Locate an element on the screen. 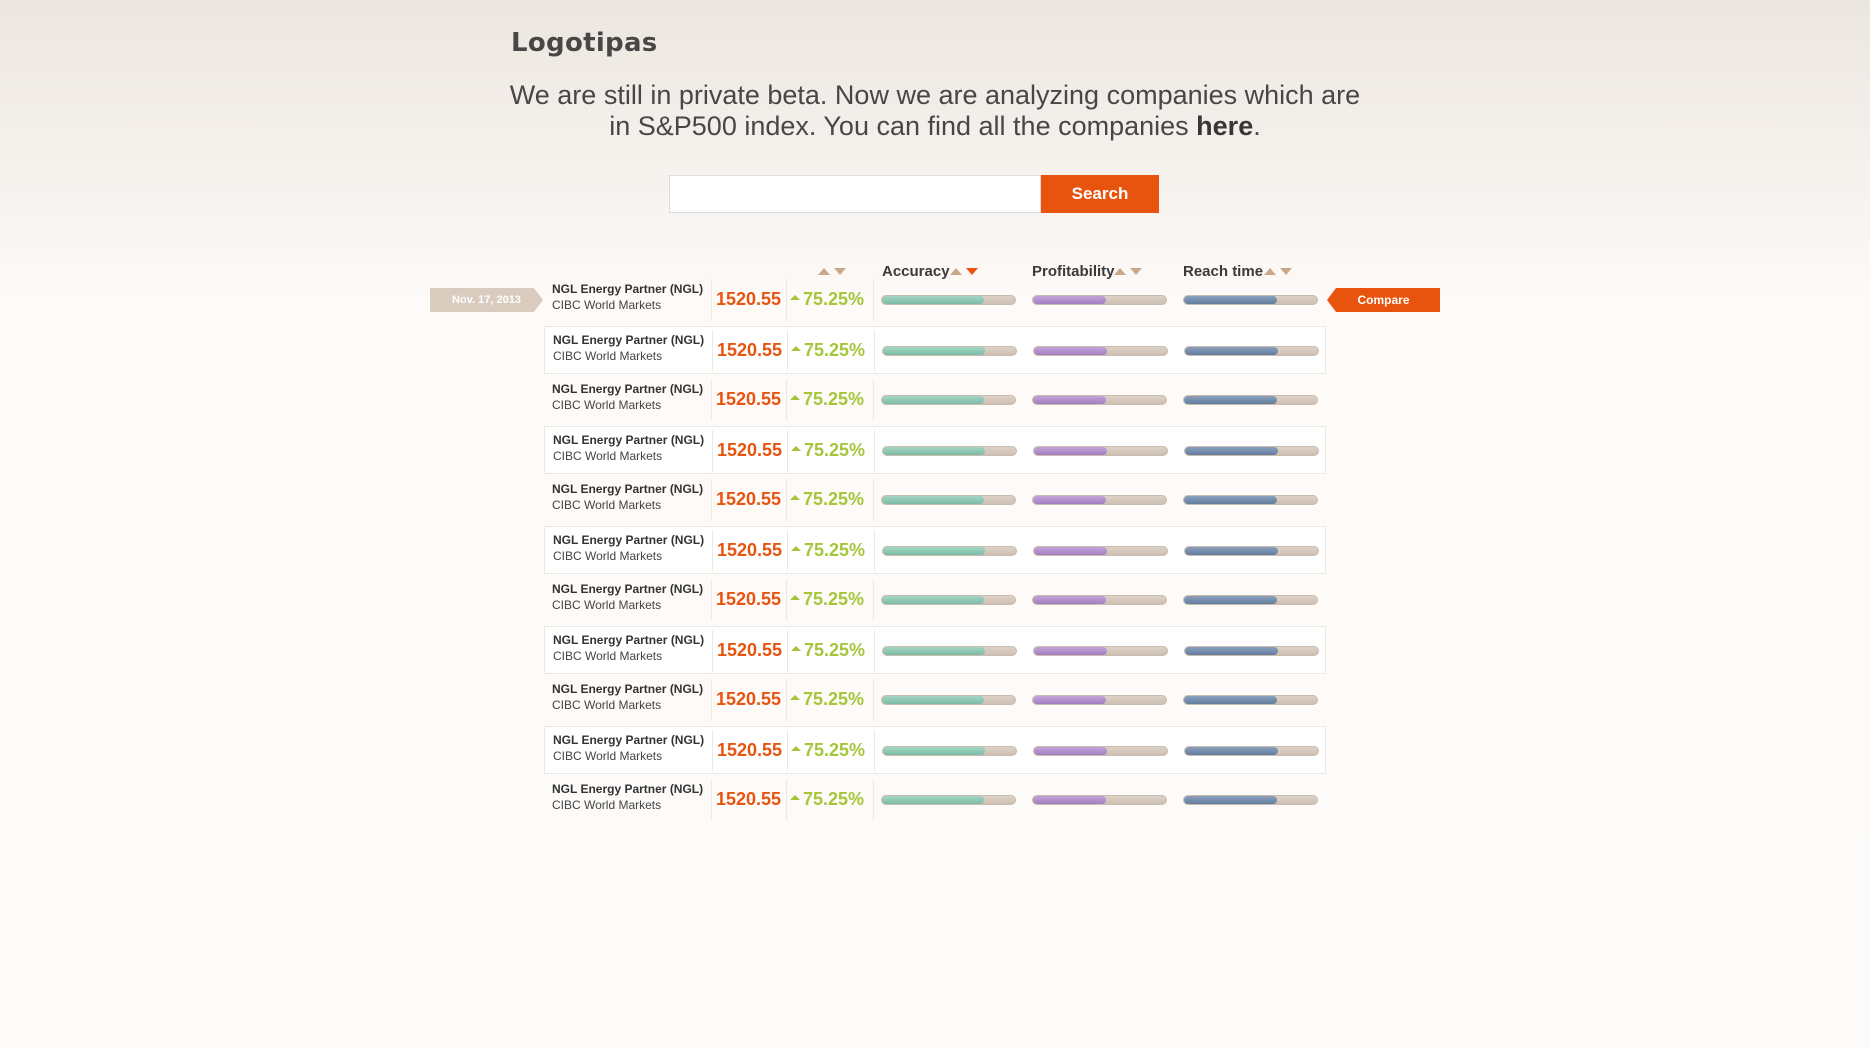 The height and width of the screenshot is (1048, 1870). accuracy-sort-arrows is located at coordinates (964, 271).